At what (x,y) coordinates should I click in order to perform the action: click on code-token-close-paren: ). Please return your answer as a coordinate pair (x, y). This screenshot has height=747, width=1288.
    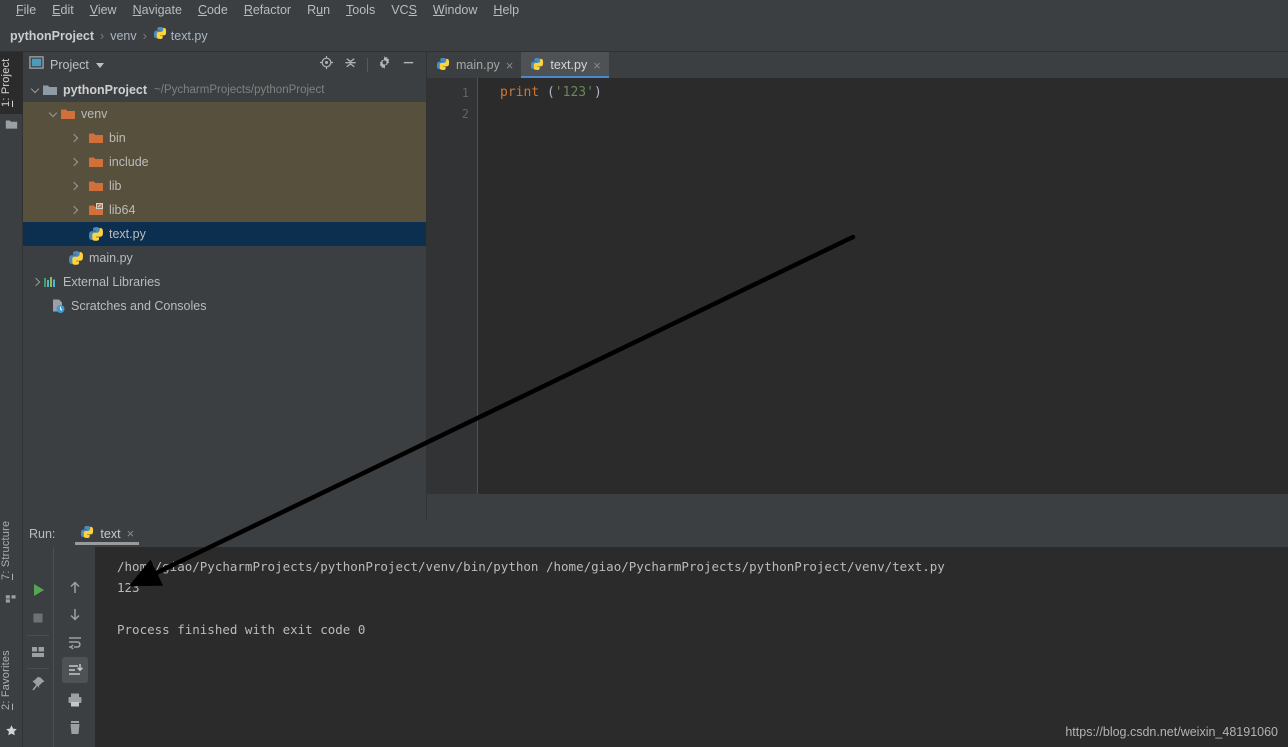
    Looking at the image, I should click on (597, 92).